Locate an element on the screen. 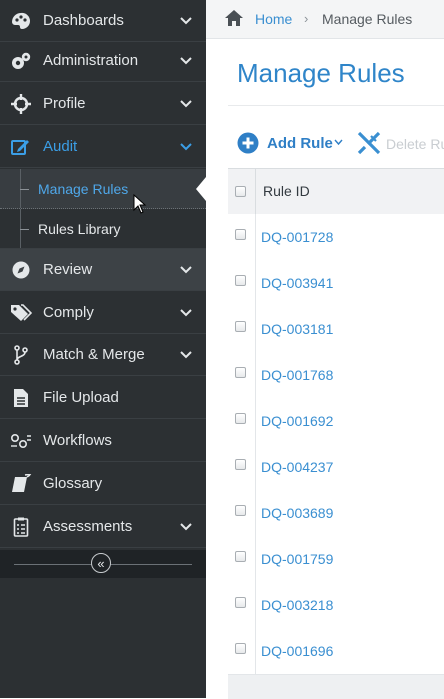 This screenshot has height=699, width=444. sidebar-item-assessments: Assessments is located at coordinates (103, 527).